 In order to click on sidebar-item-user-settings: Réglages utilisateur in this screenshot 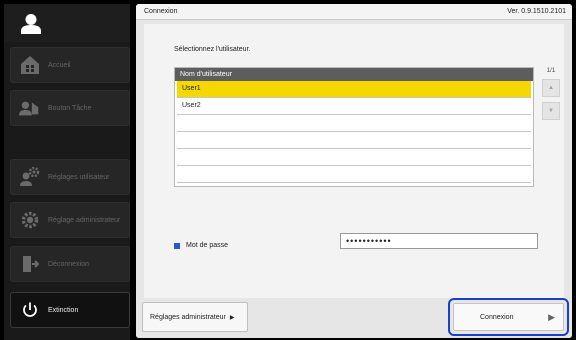, I will do `click(70, 177)`.